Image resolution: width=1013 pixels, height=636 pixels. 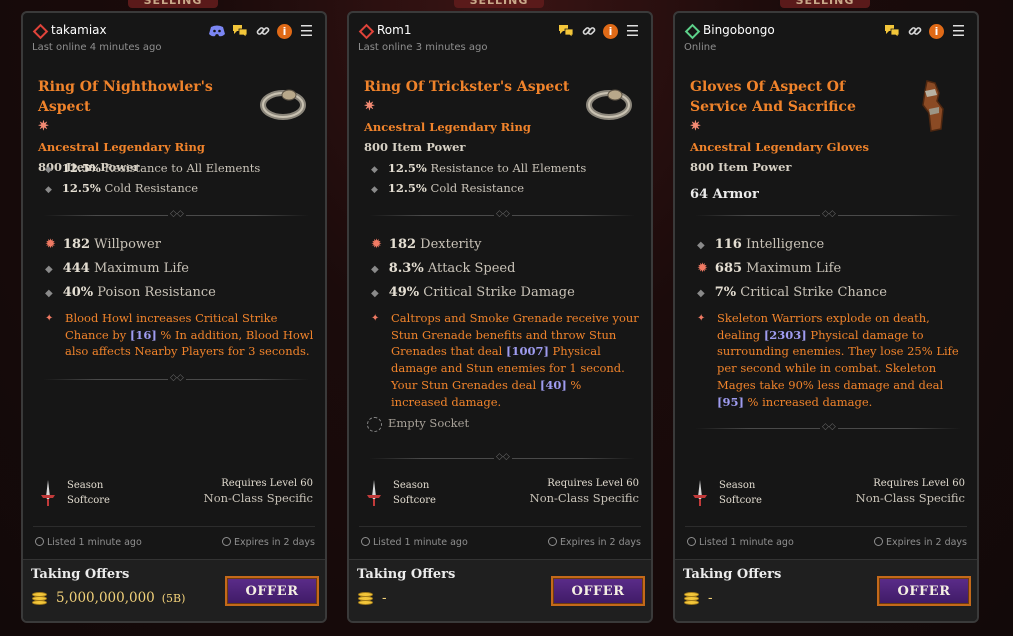 What do you see at coordinates (374, 424) in the screenshot?
I see `socket-icon` at bounding box center [374, 424].